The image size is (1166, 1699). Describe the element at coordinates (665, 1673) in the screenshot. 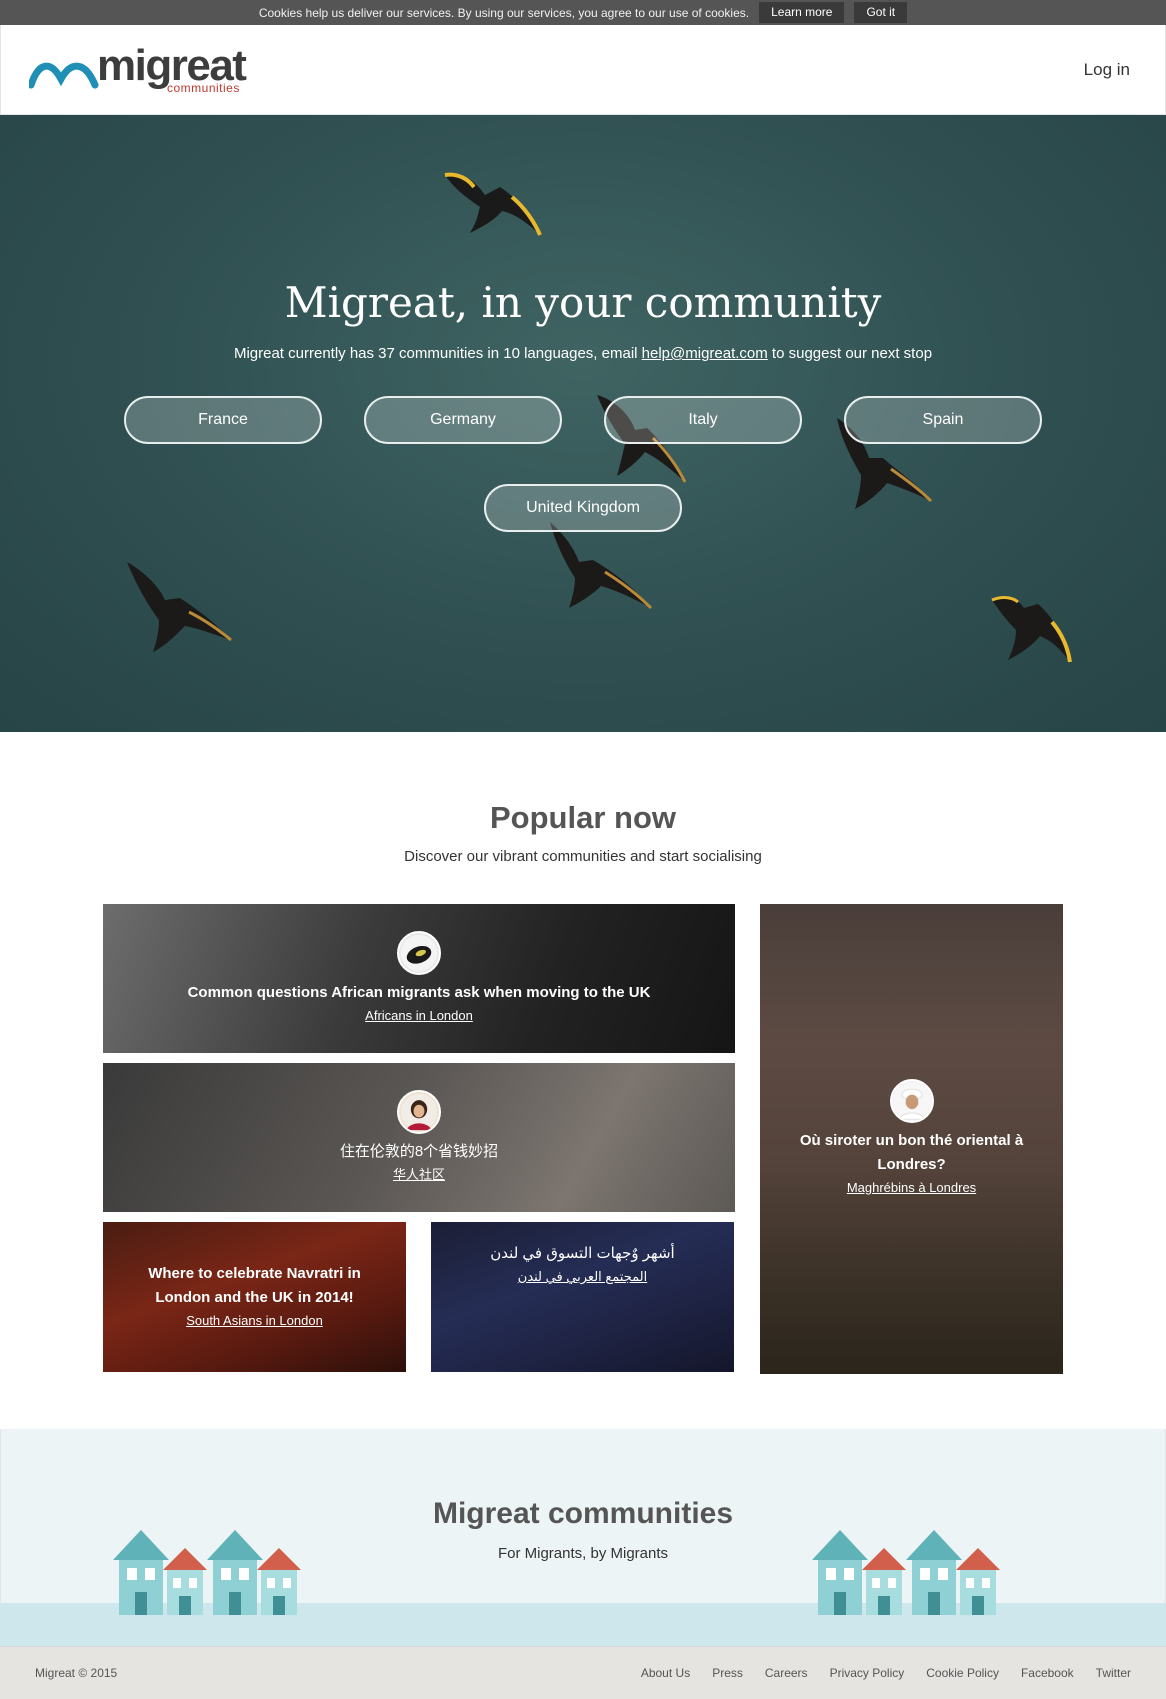

I see `footer-link-about-us: About Us` at that location.